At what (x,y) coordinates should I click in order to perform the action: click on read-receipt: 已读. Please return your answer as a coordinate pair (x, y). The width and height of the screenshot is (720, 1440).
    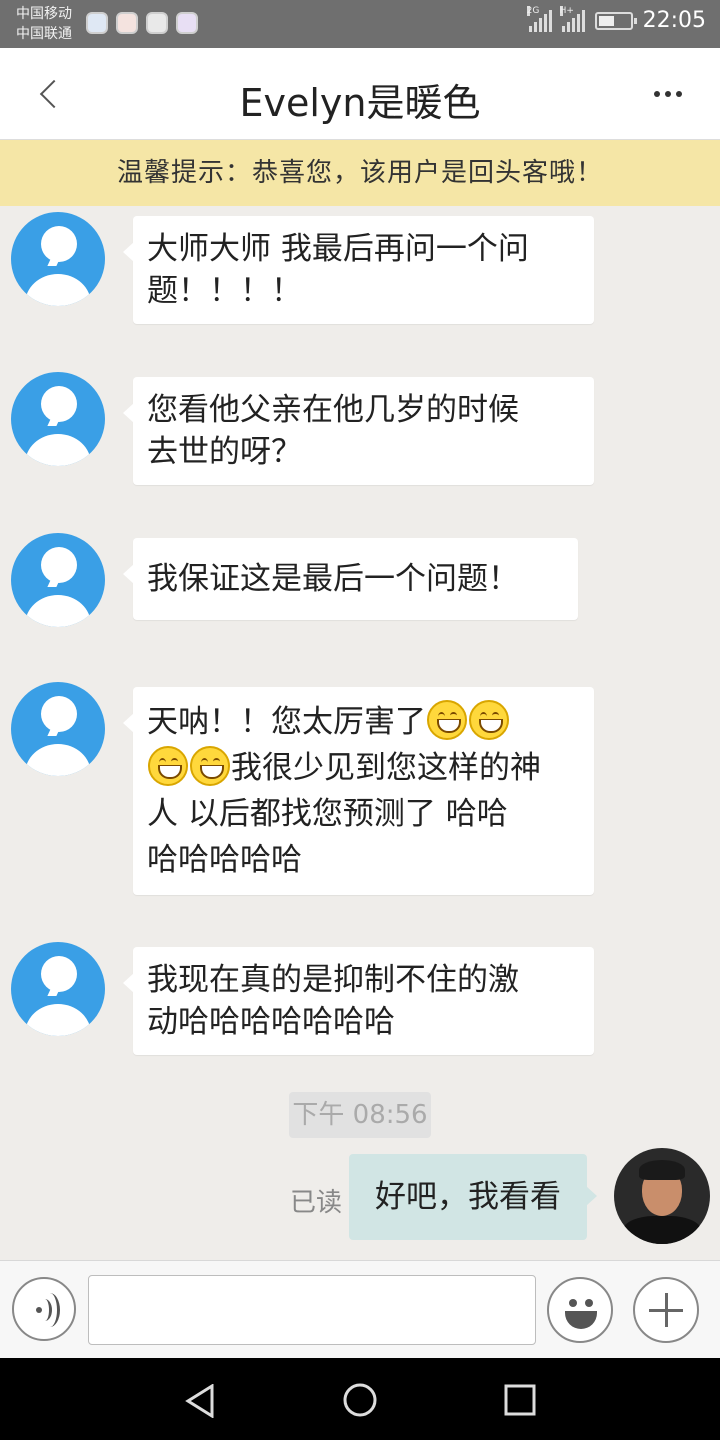
    Looking at the image, I should click on (316, 1203).